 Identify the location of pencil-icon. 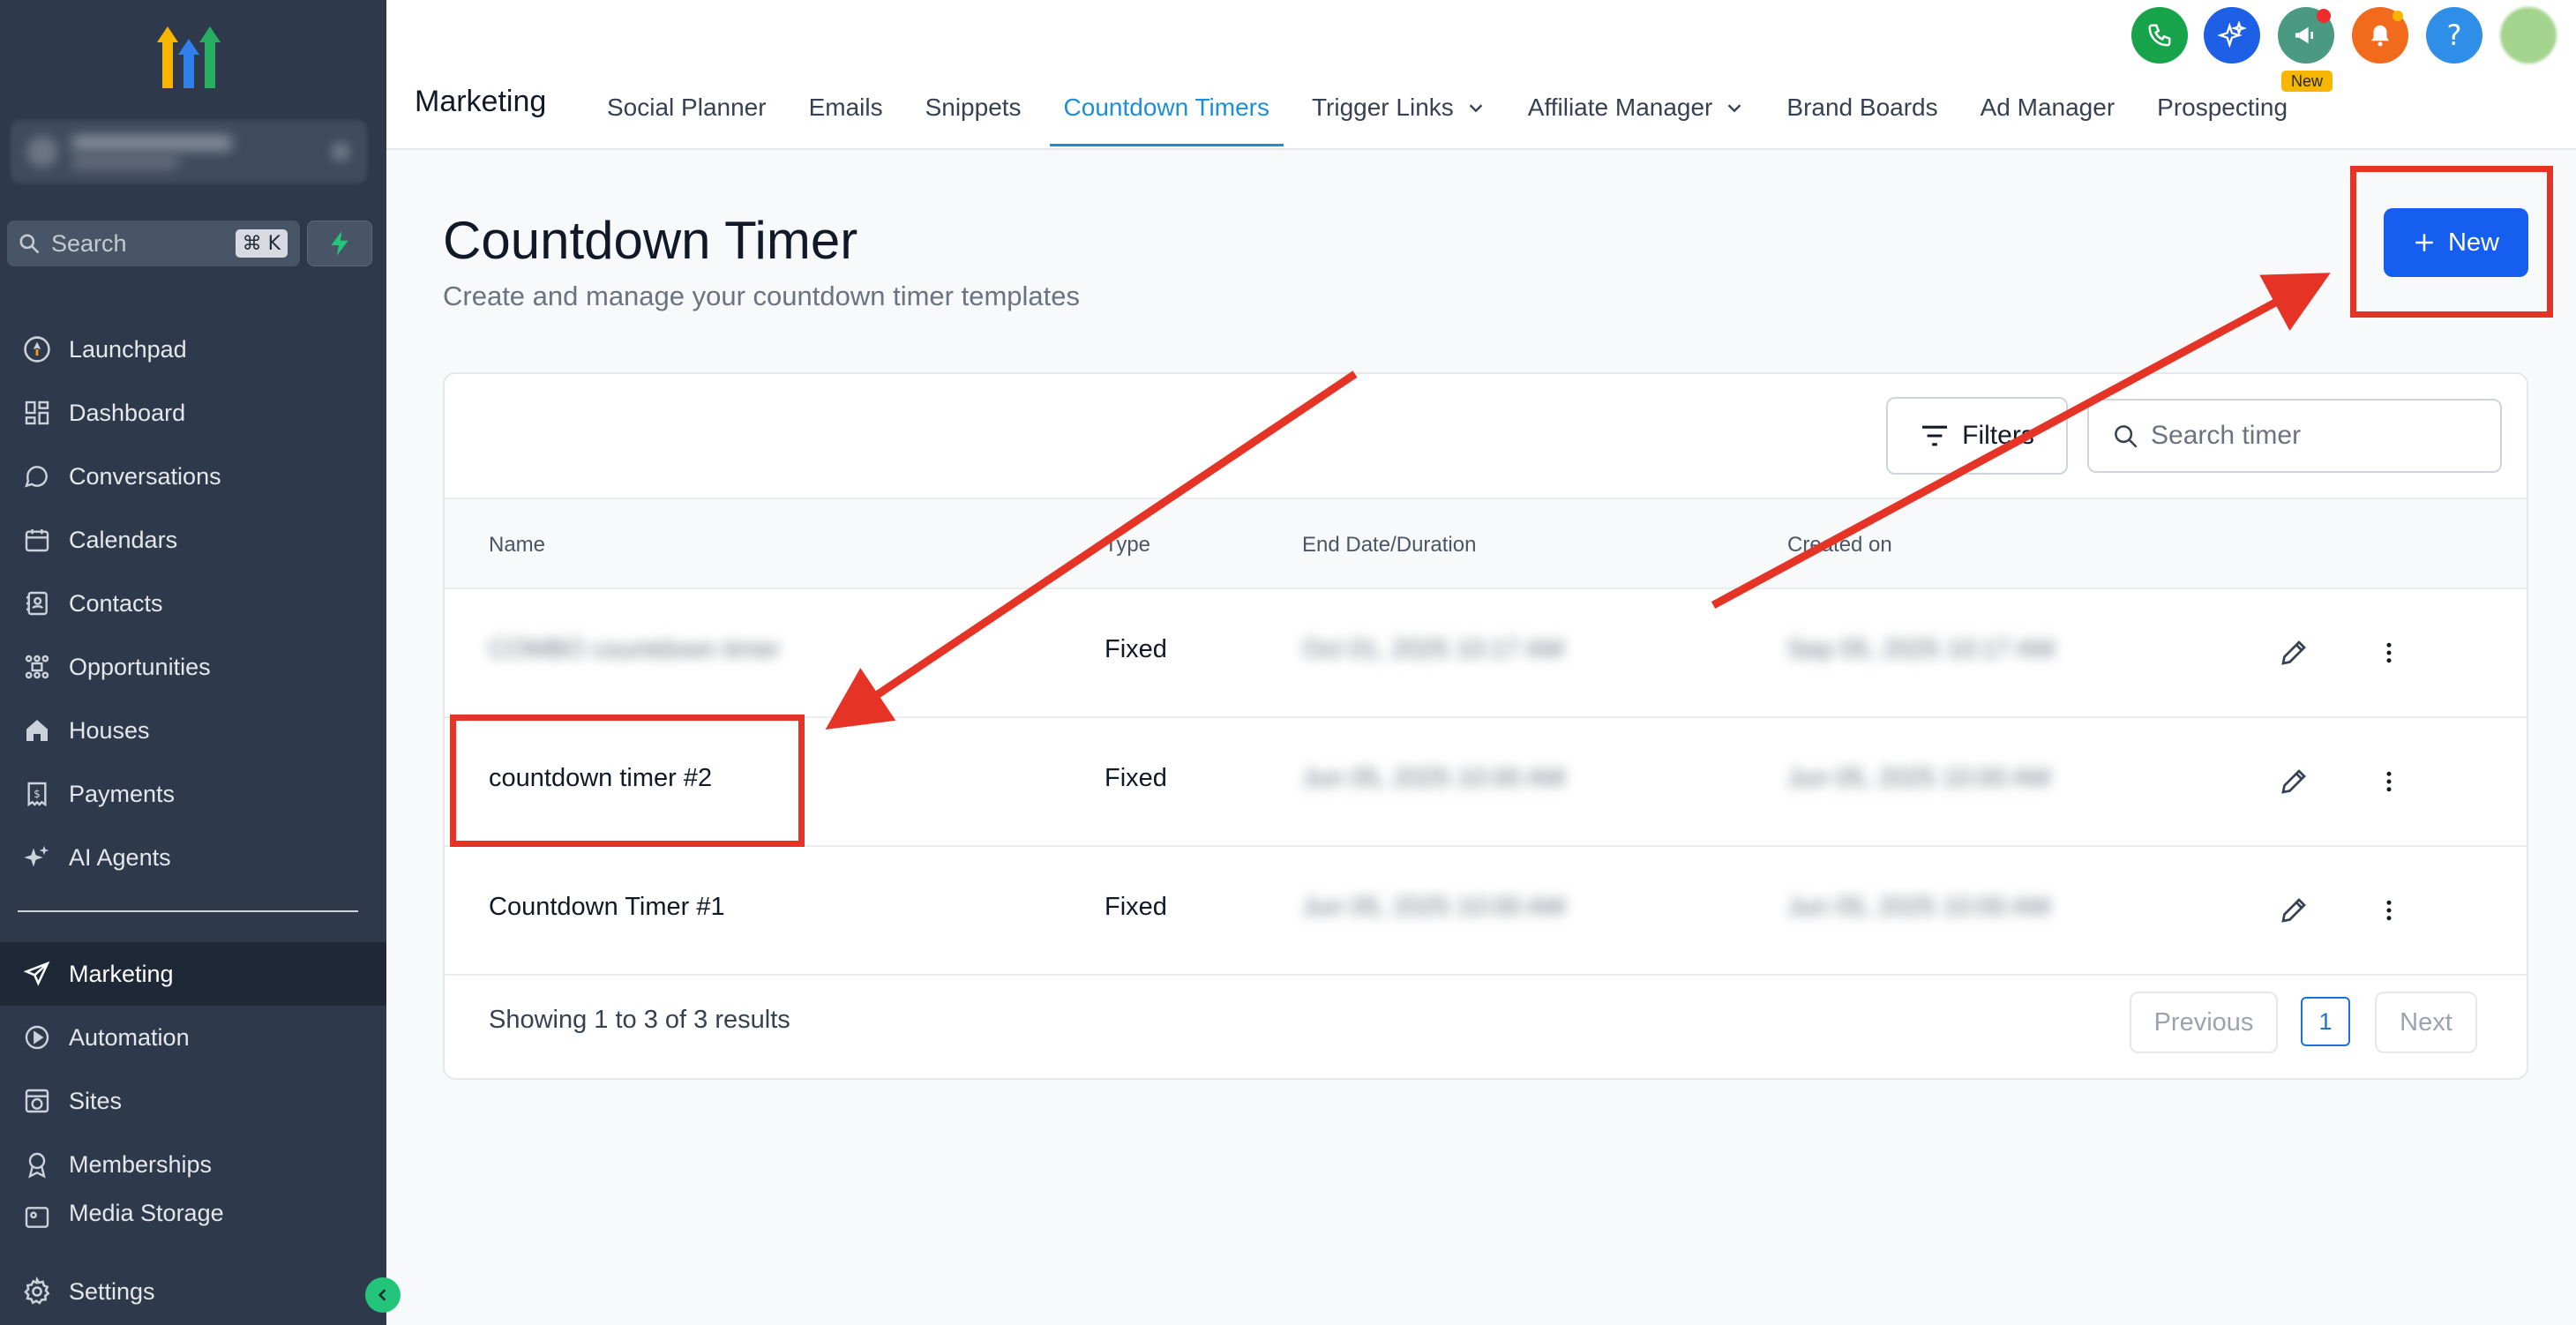
(2294, 910).